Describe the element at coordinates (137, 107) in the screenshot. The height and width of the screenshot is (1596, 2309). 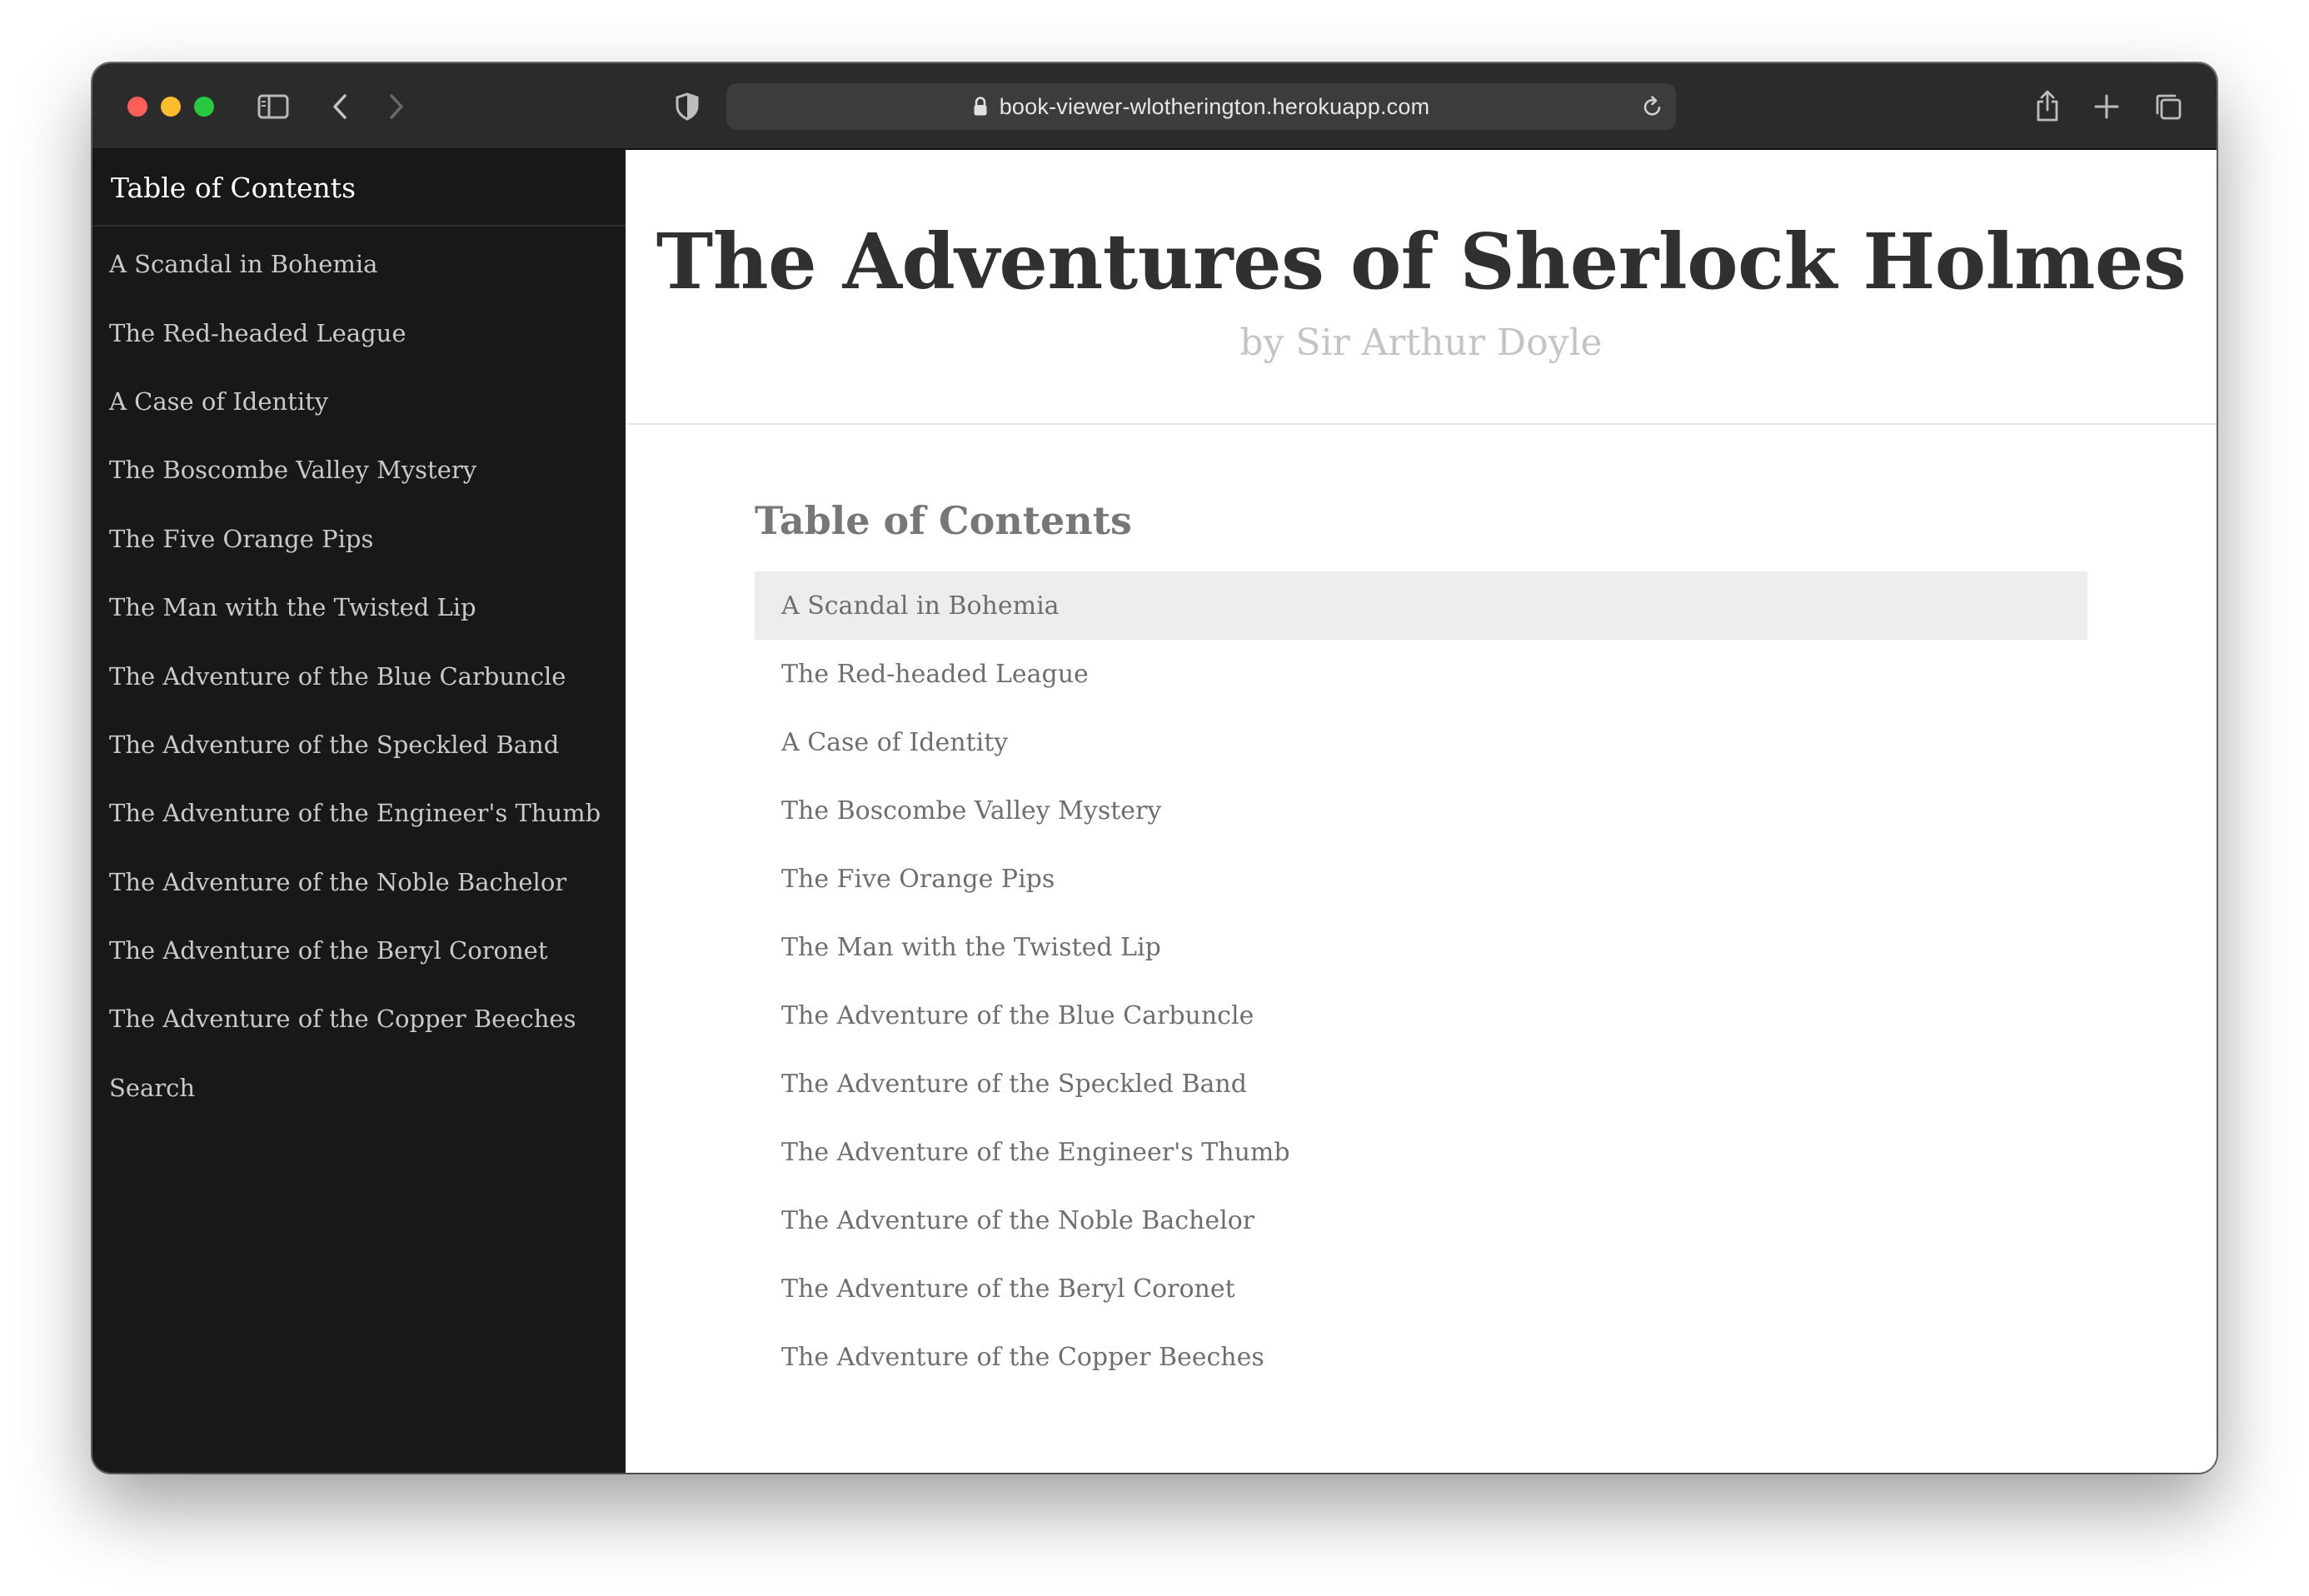
I see `close-window-button` at that location.